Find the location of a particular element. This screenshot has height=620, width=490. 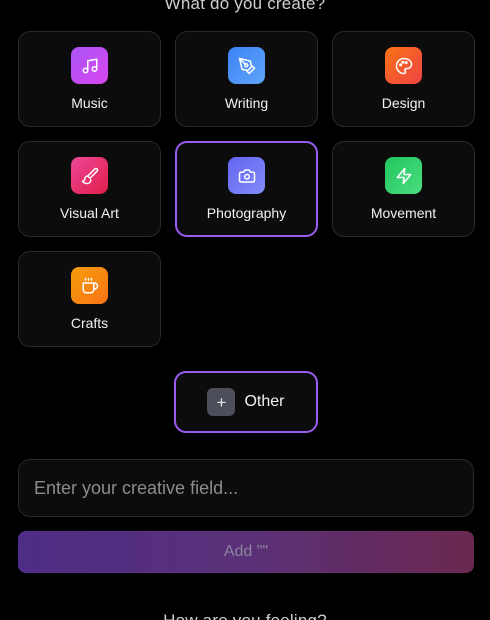

category-card-crafts: Crafts is located at coordinates (89, 299).